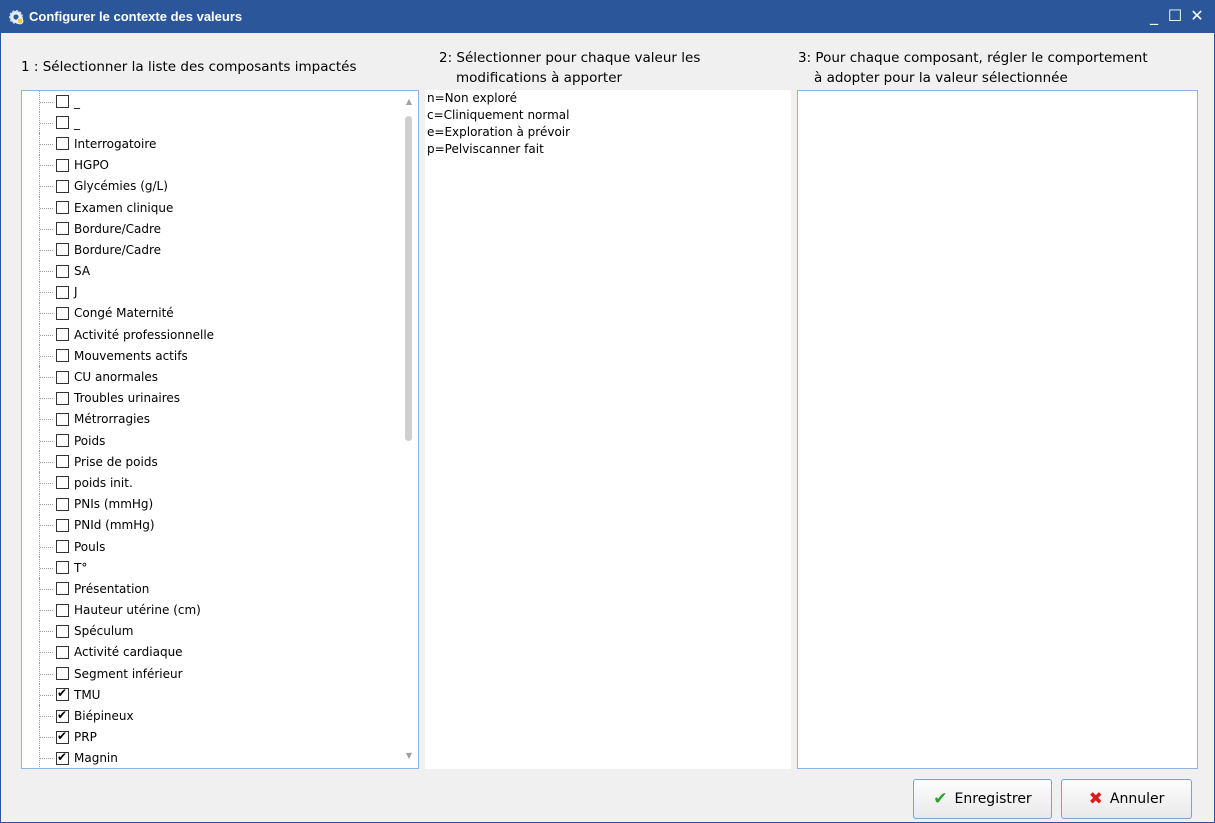  Describe the element at coordinates (498, 132) in the screenshot. I see `value-item: e=Exploration à prévoir` at that location.